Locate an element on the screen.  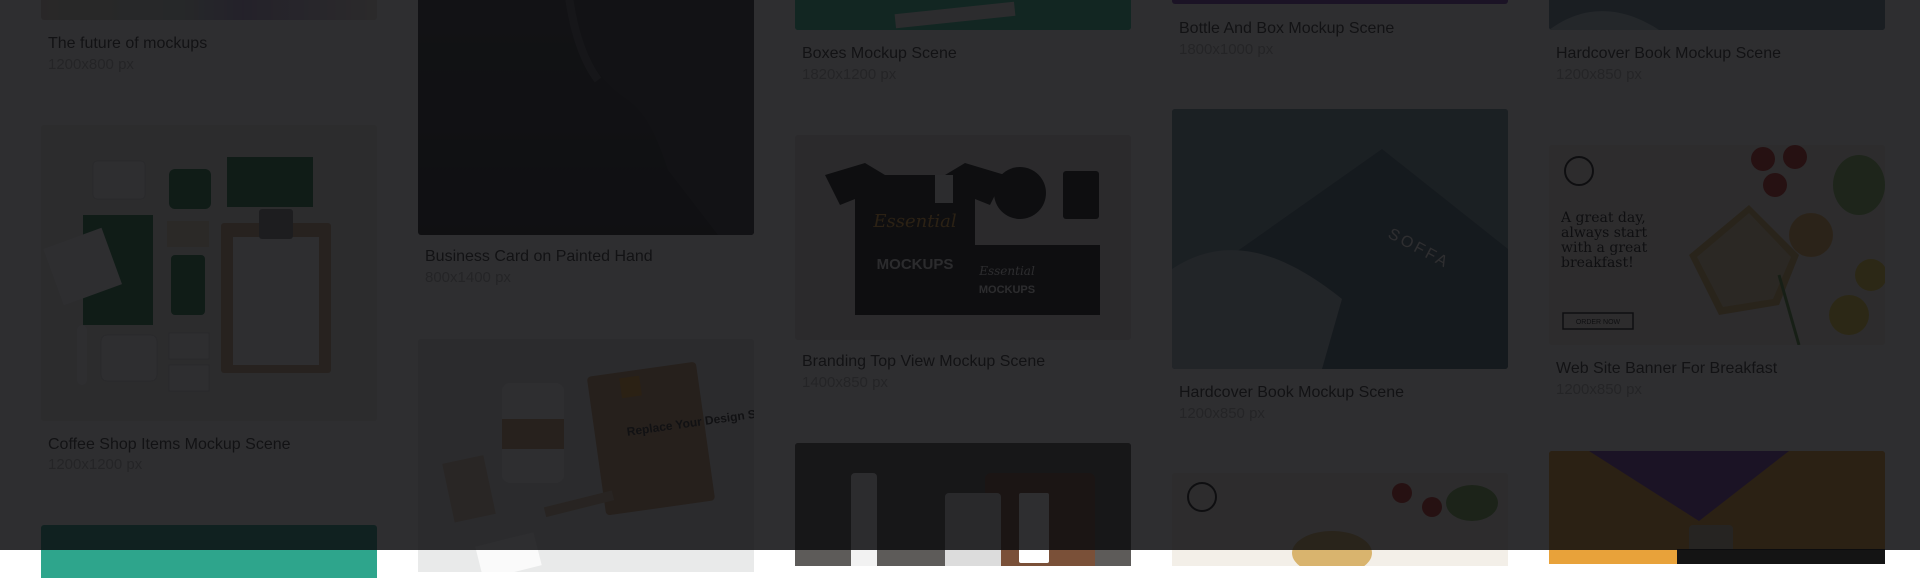
hardcover-book-thumb is located at coordinates (1717, 15).